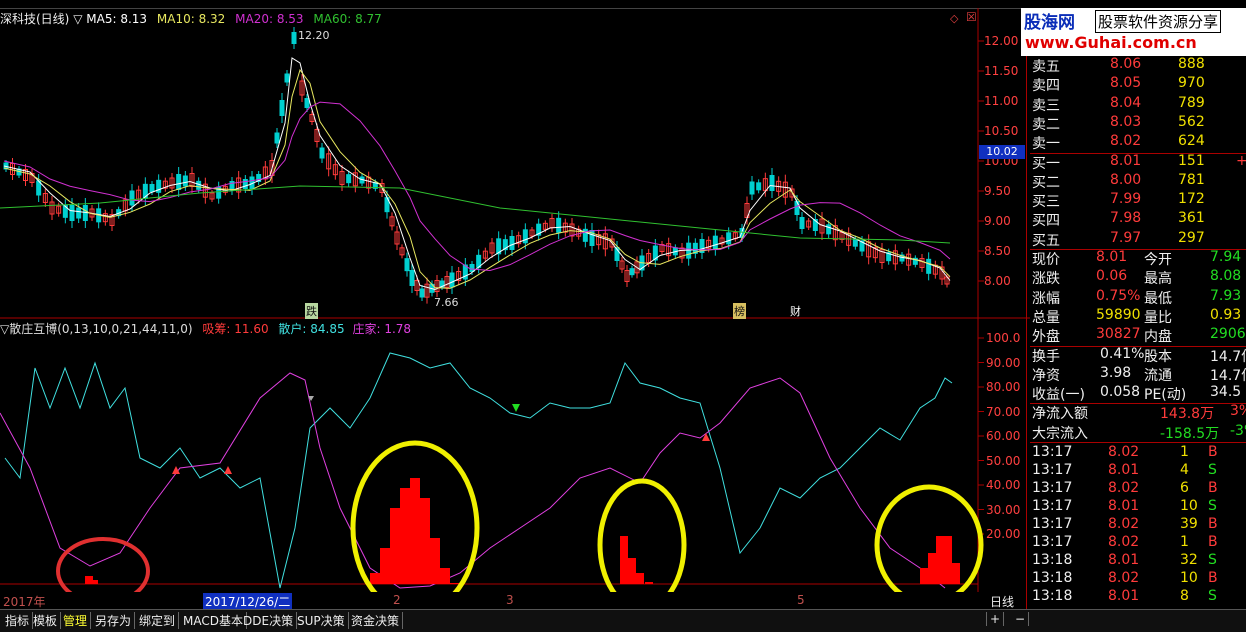  I want to click on ask-row: 卖三 8.04 789, so click(1138, 104).